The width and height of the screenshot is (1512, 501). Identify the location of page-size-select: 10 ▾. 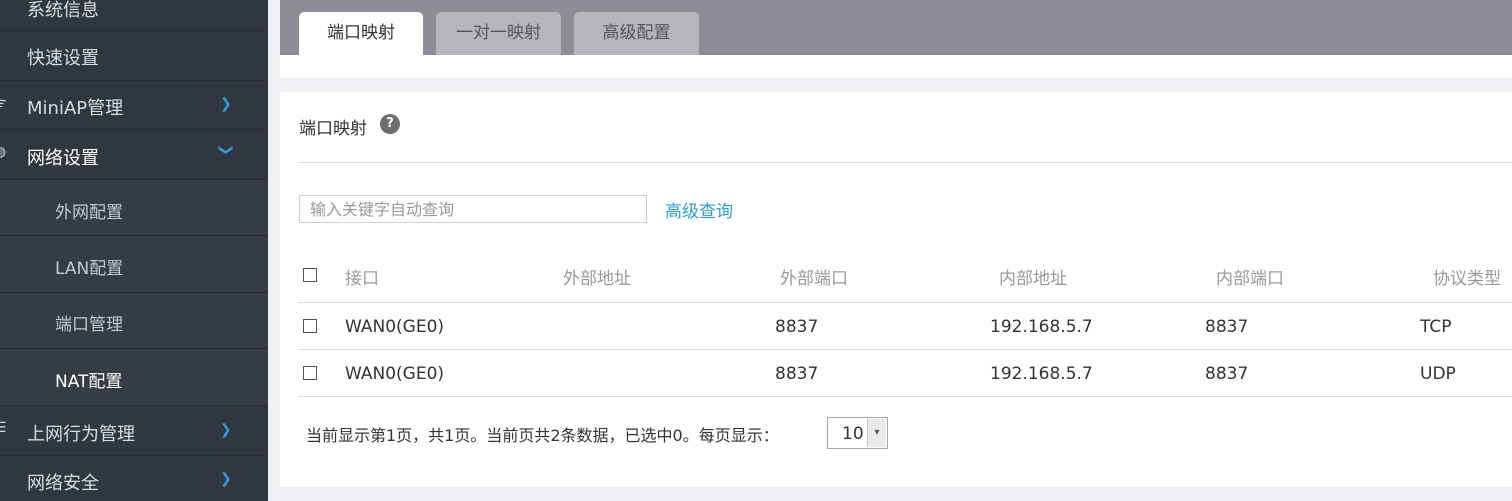
(857, 433).